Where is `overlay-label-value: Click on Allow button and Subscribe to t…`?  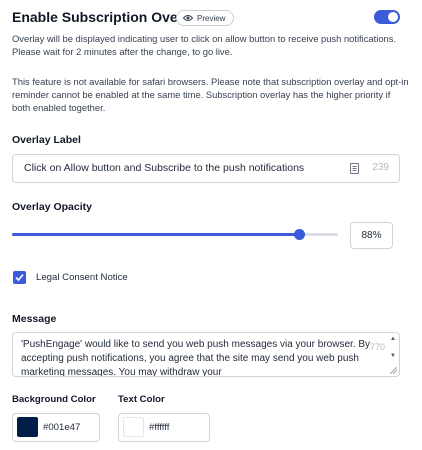
overlay-label-value: Click on Allow button and Subscribe to t… is located at coordinates (164, 168).